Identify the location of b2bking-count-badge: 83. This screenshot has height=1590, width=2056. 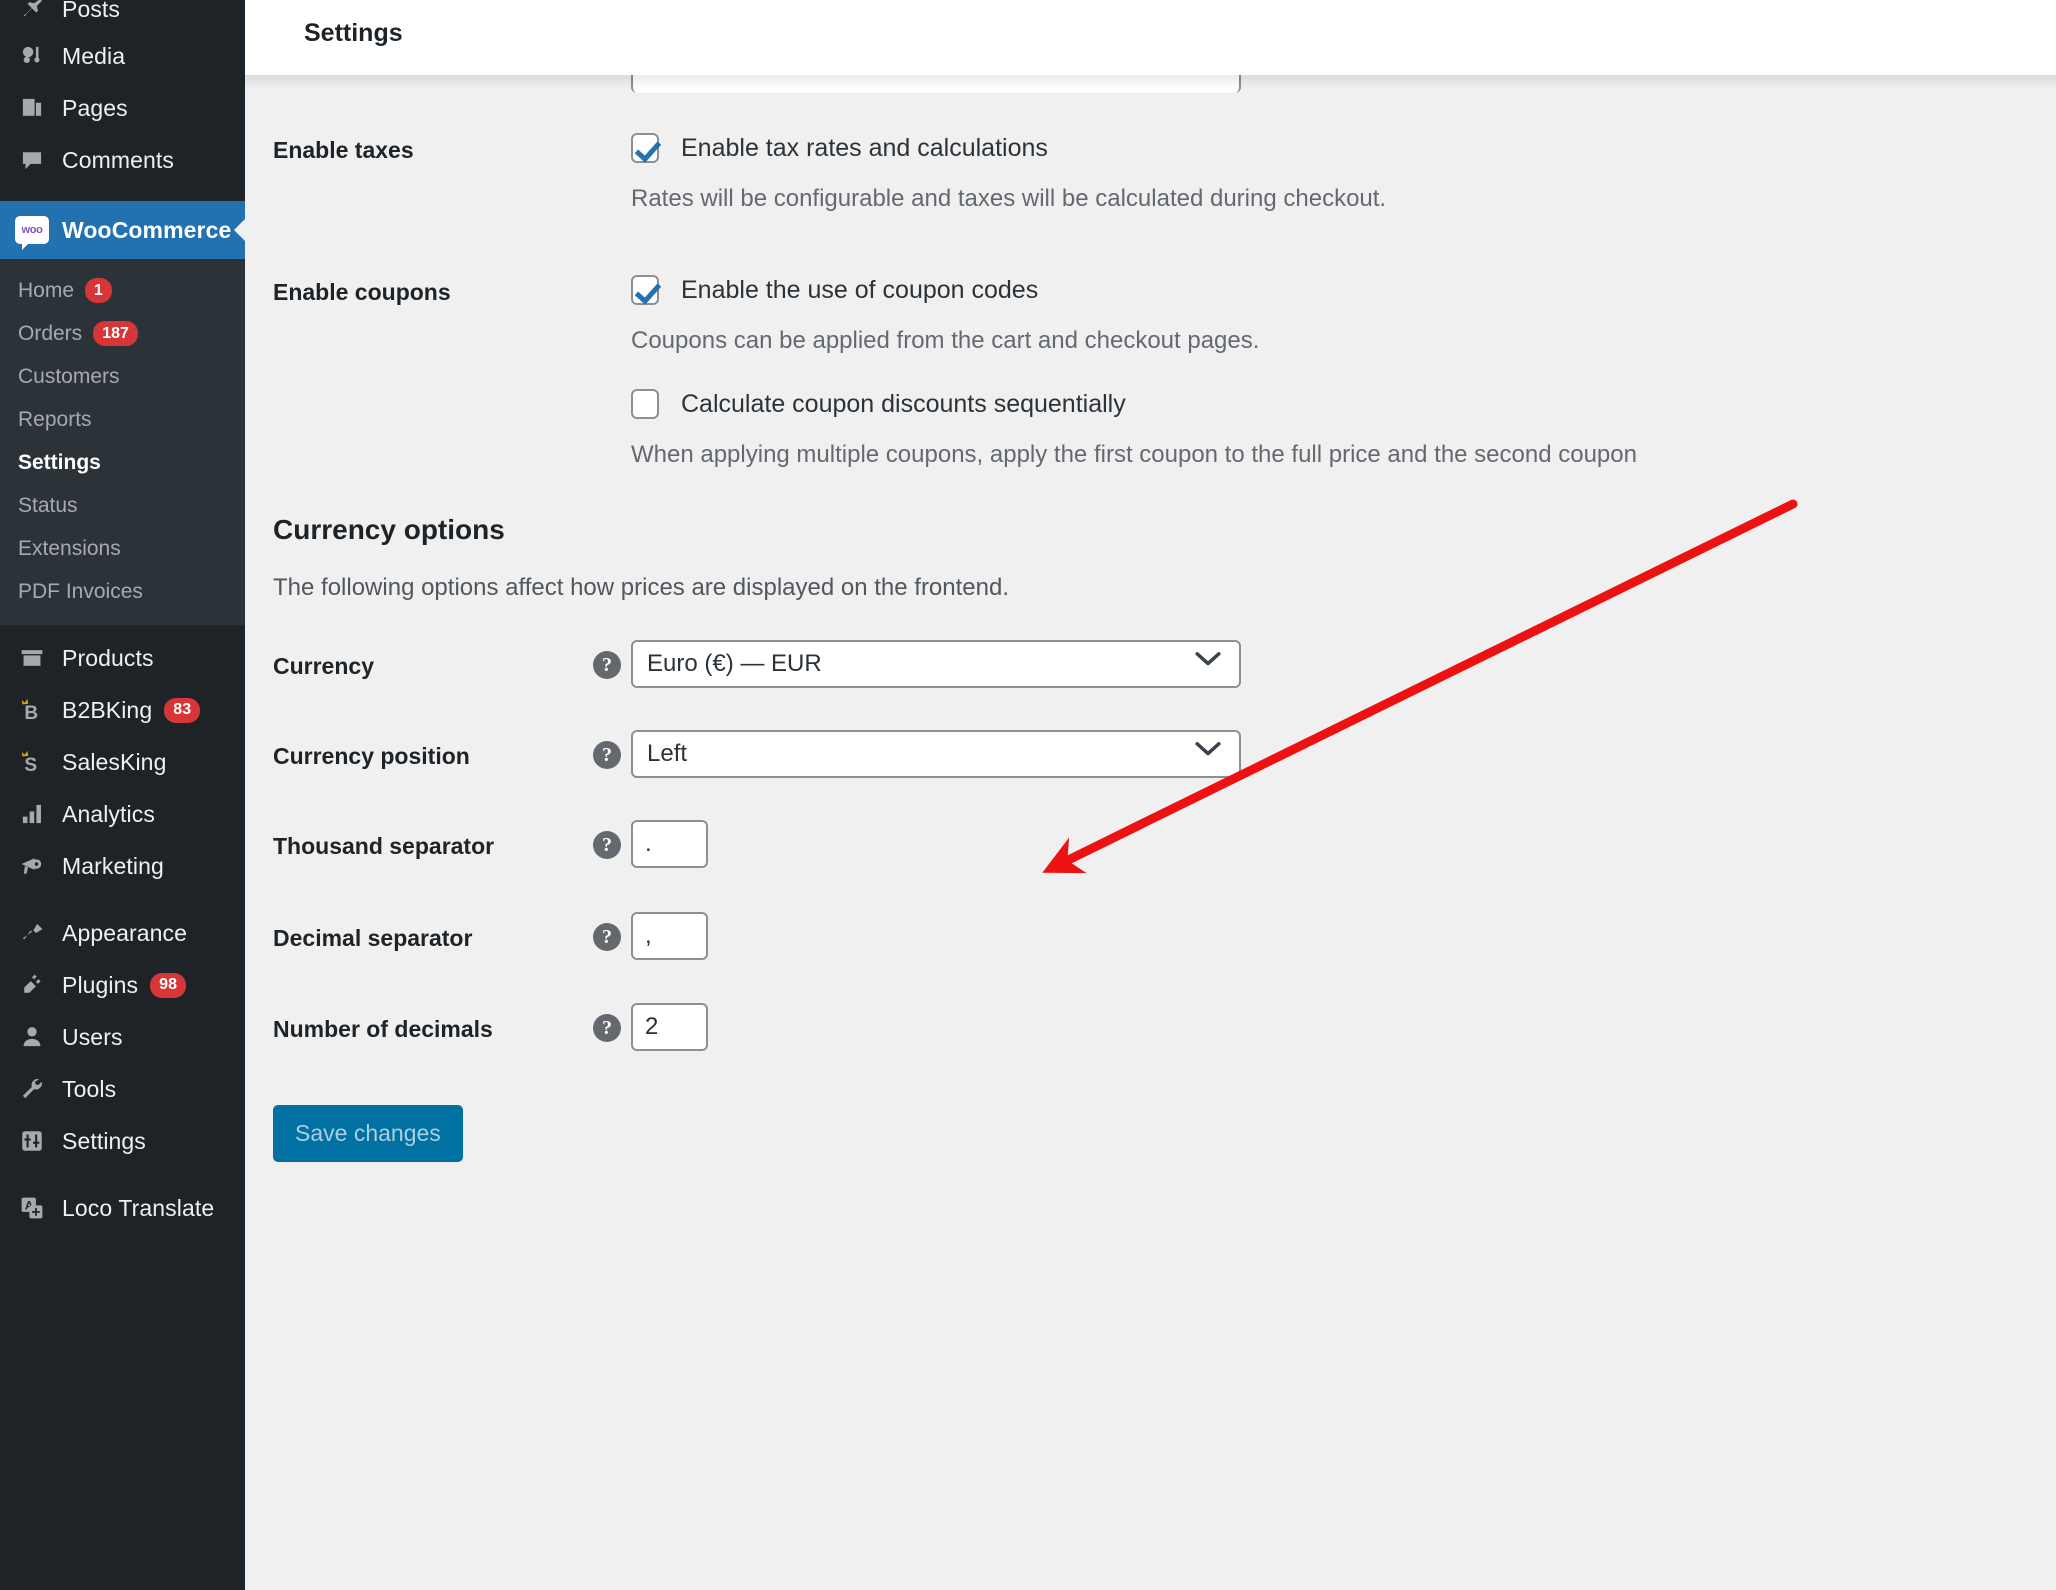
(182, 710).